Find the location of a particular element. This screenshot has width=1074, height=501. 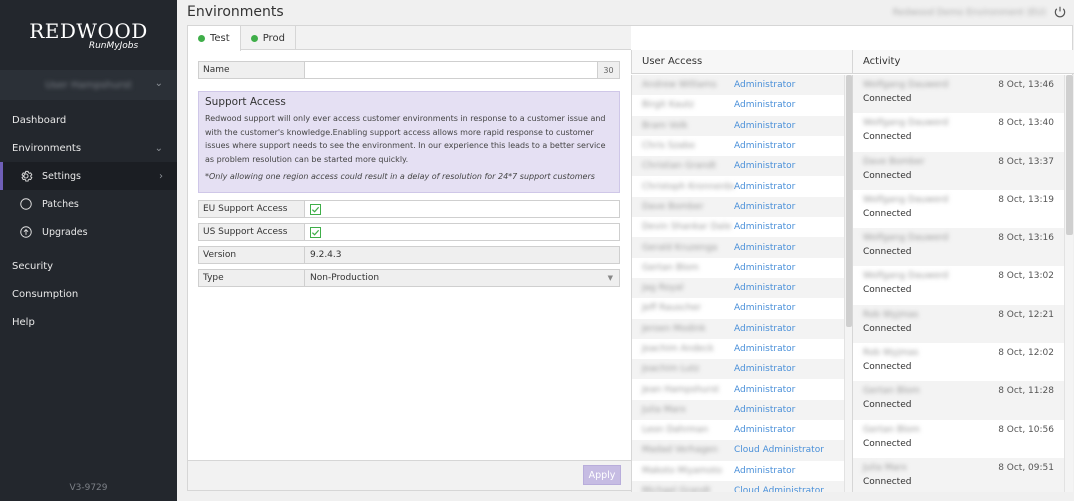

scrollbar-thumb is located at coordinates (1069, 155).